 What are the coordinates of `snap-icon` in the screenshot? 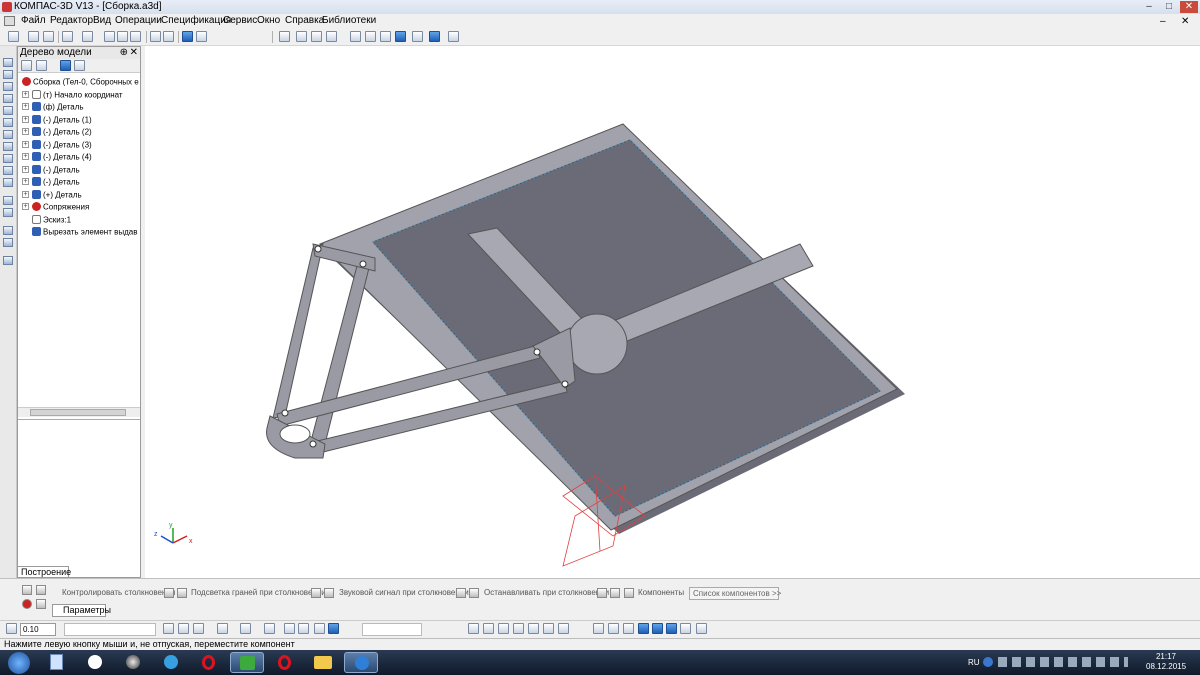 It's located at (183, 628).